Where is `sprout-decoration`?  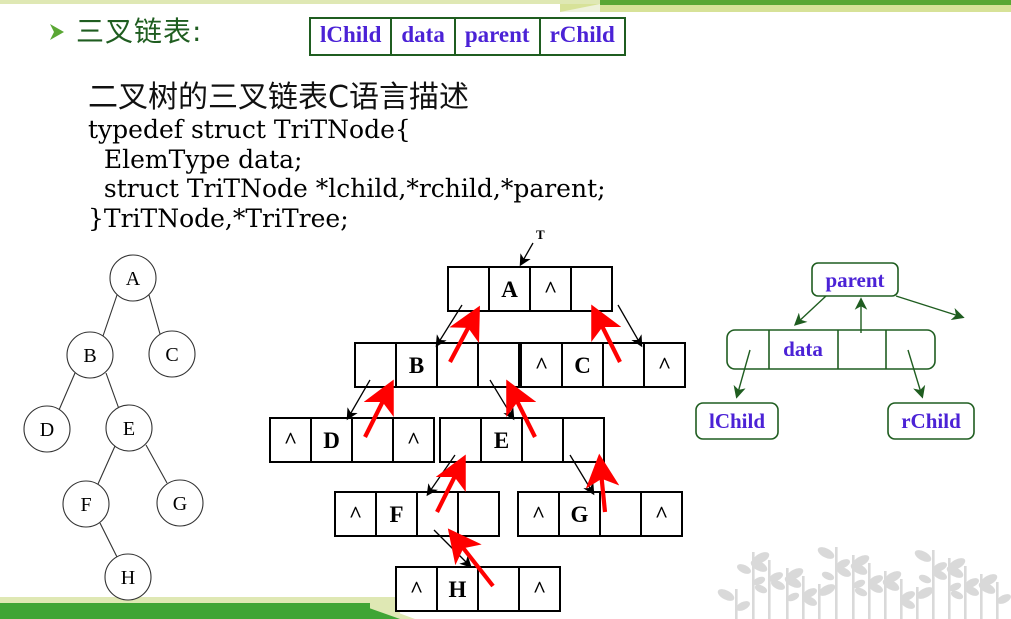 sprout-decoration is located at coordinates (864, 583).